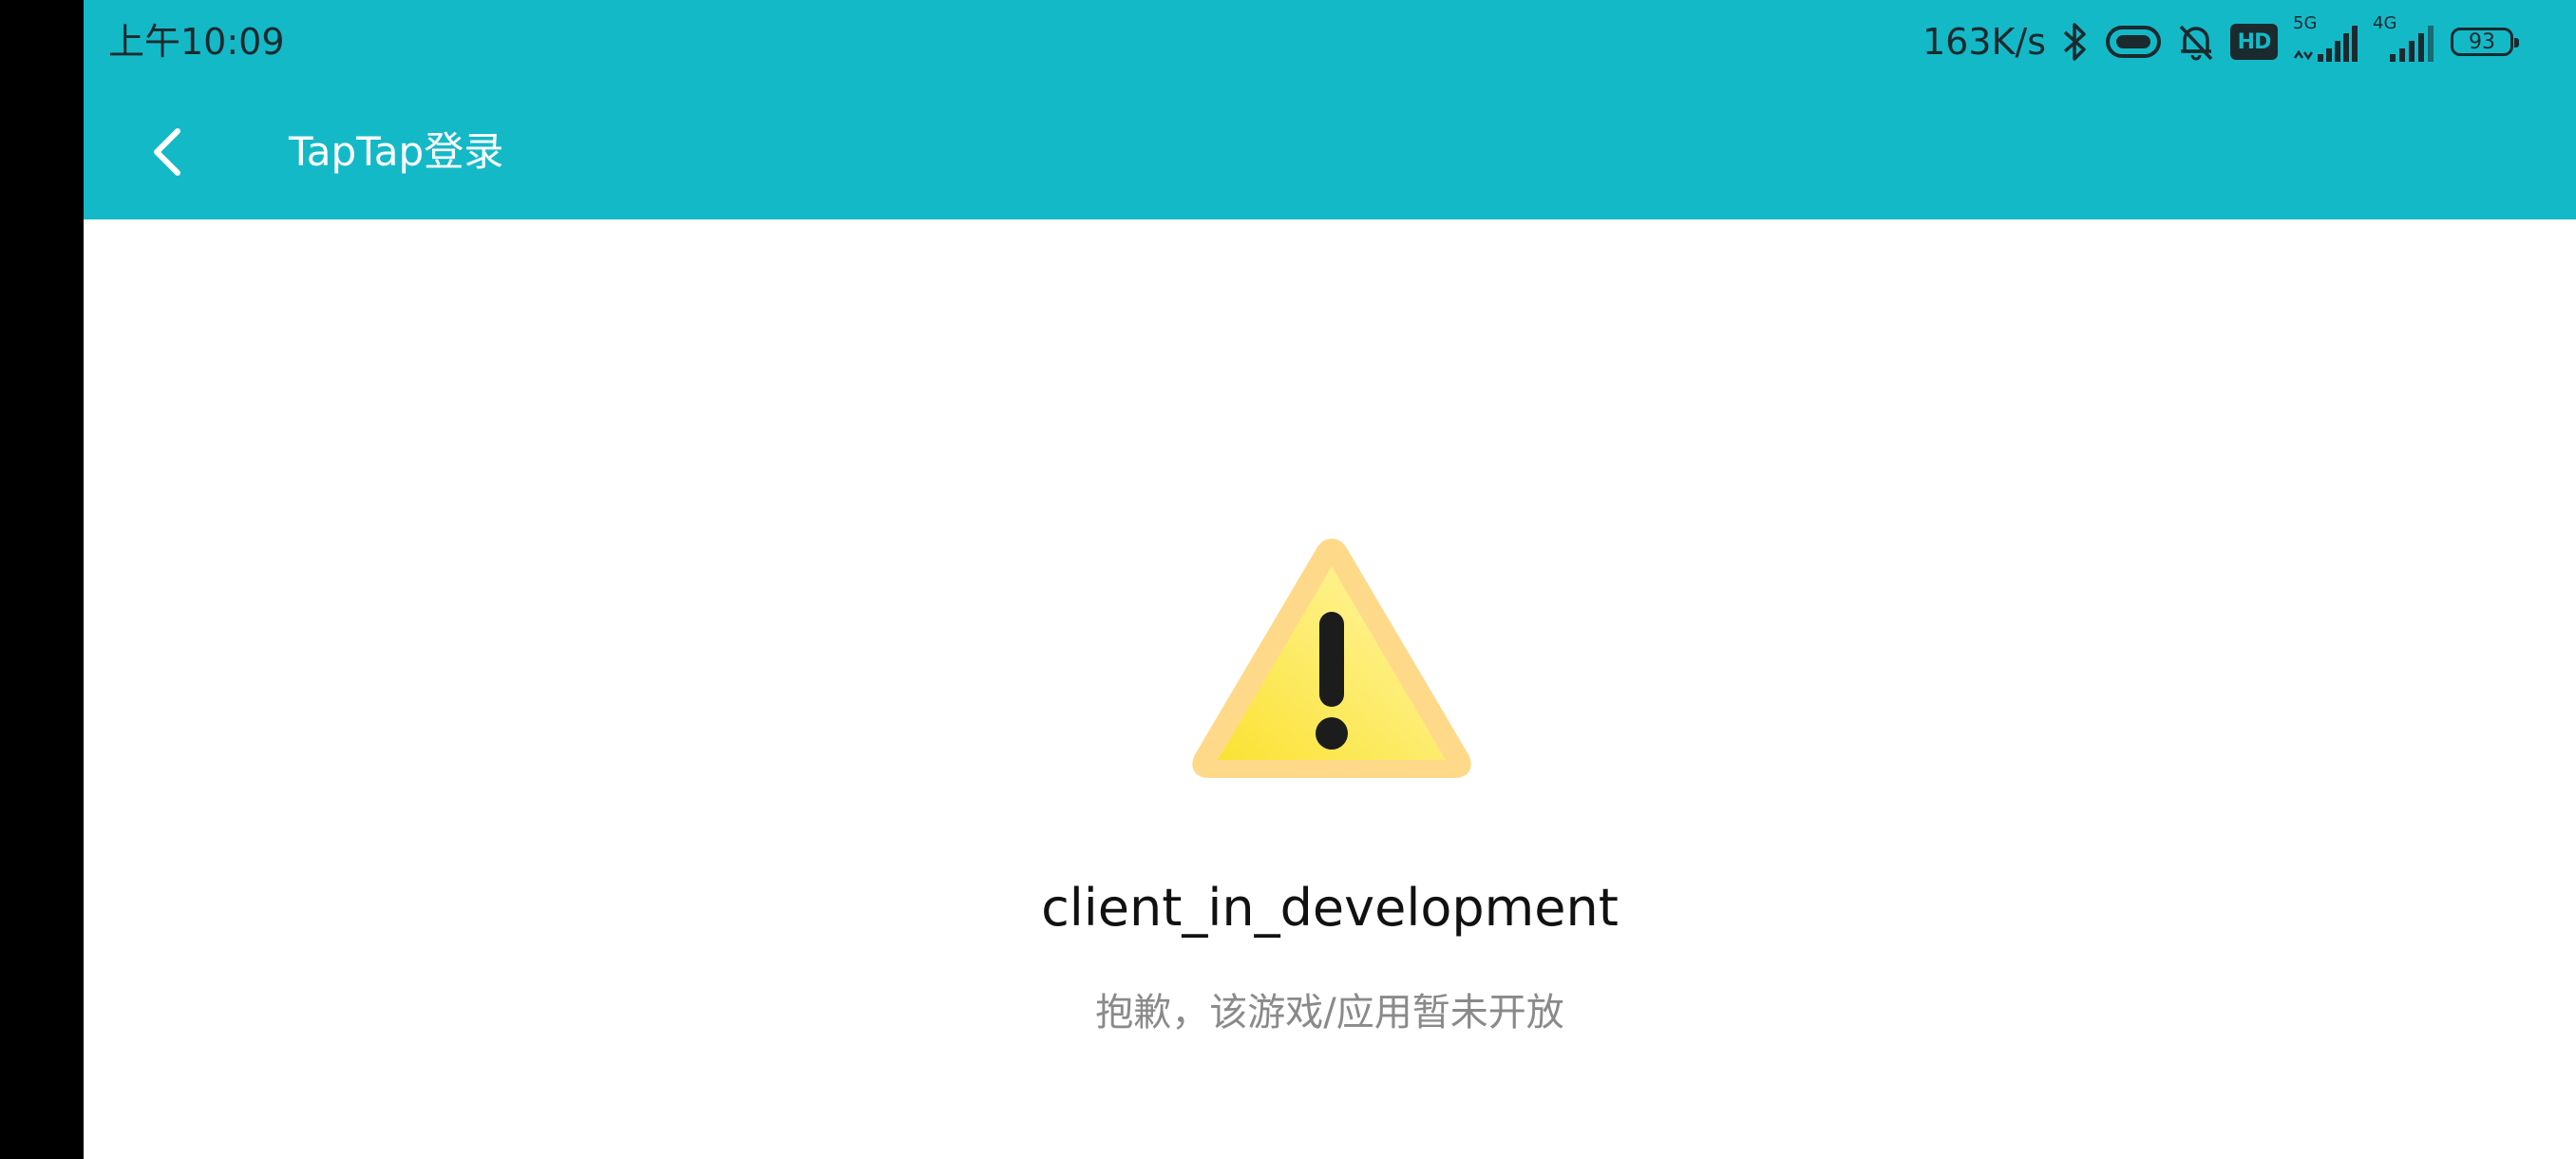  What do you see at coordinates (2324, 40) in the screenshot?
I see `signal-5g-icon: 5G` at bounding box center [2324, 40].